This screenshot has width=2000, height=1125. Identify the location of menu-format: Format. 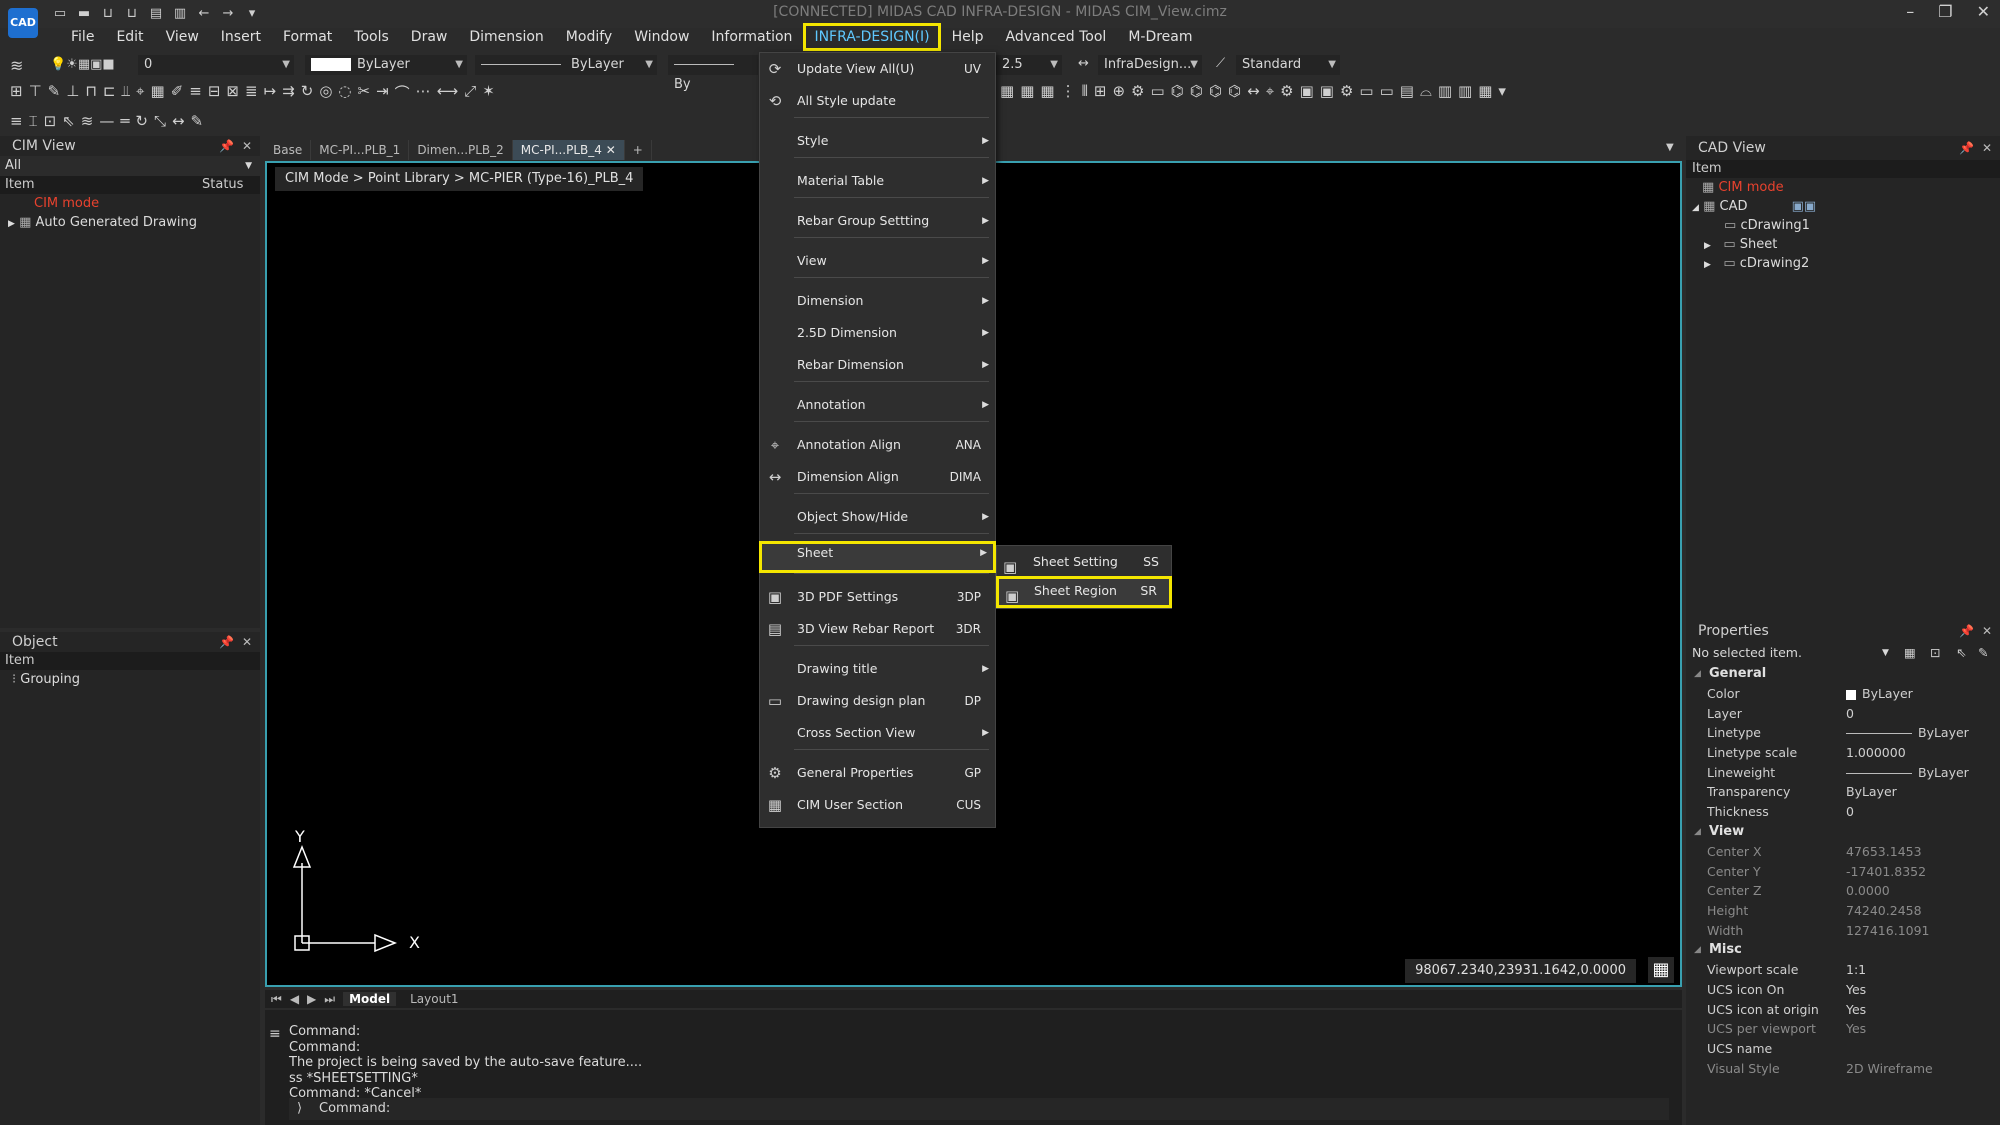
(307, 37).